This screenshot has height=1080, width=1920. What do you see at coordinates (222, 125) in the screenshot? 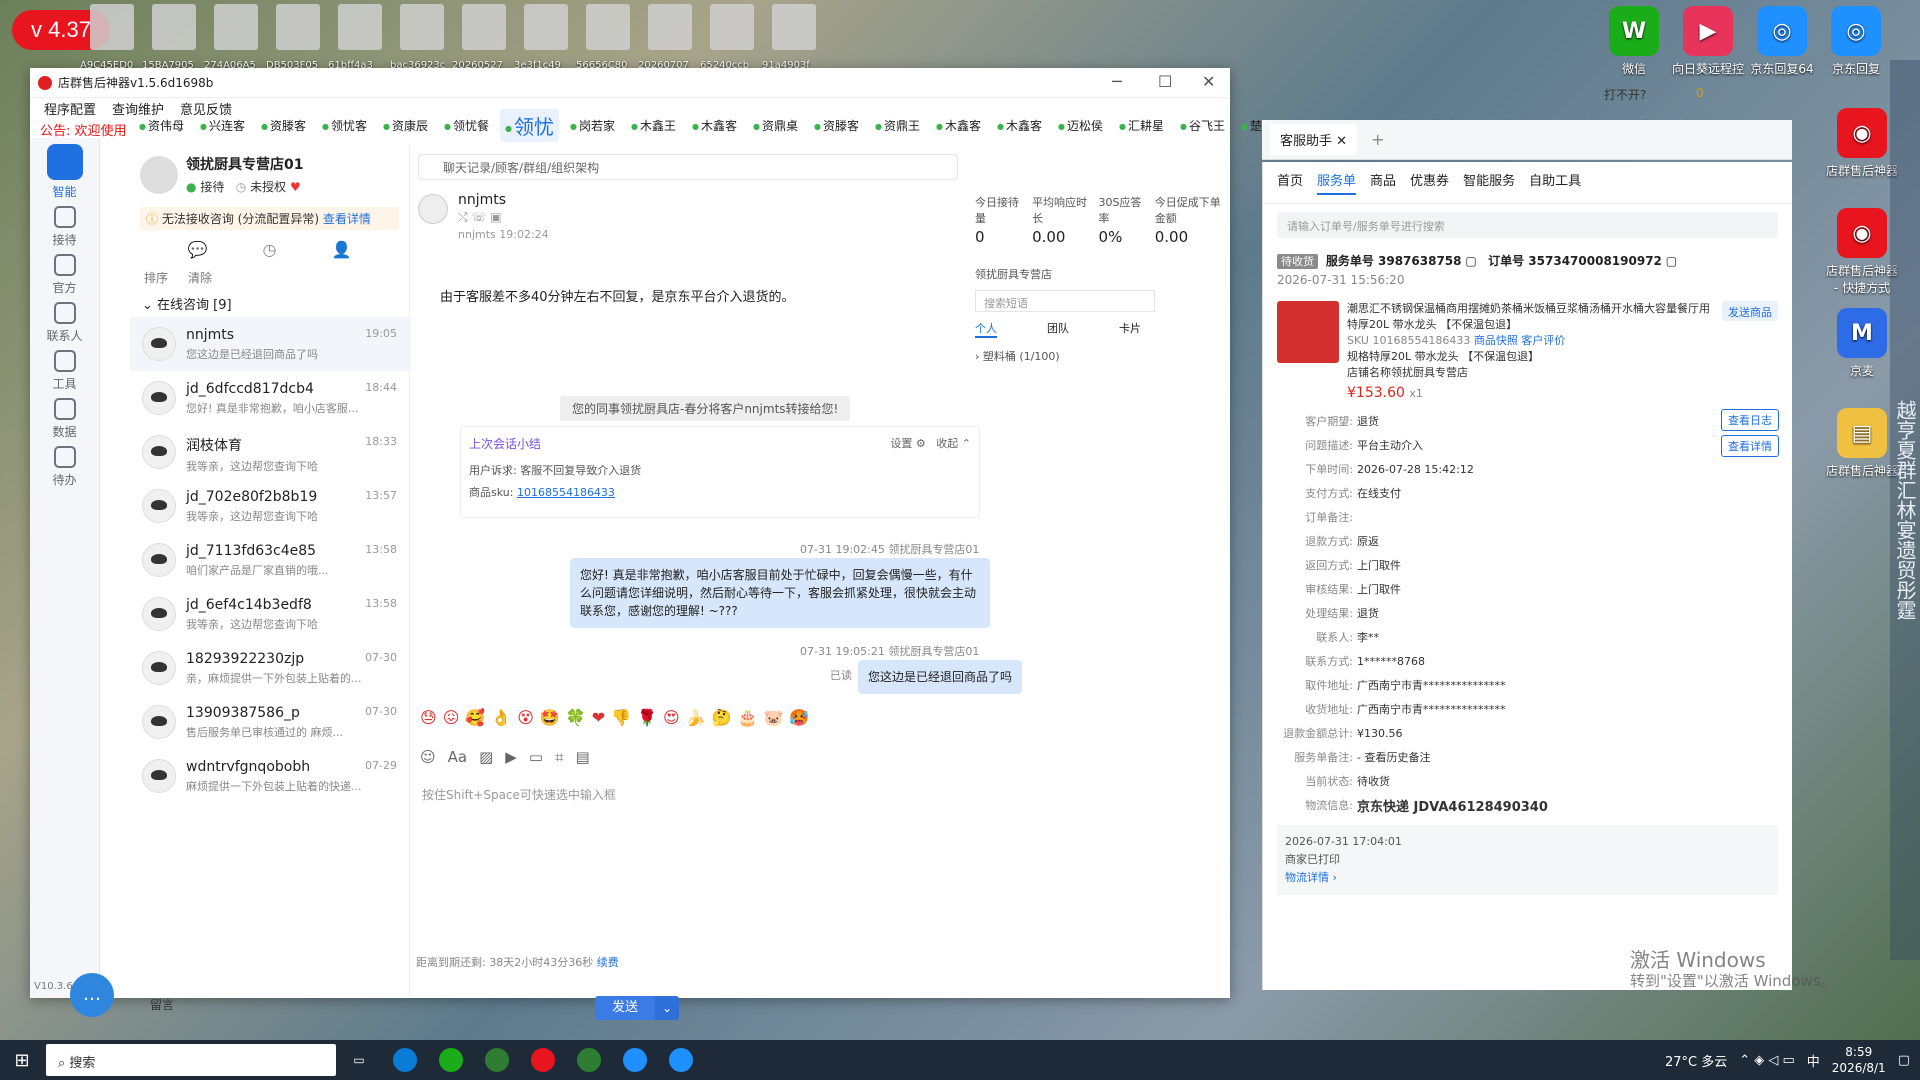
I see `store-tab: 兴连客` at bounding box center [222, 125].